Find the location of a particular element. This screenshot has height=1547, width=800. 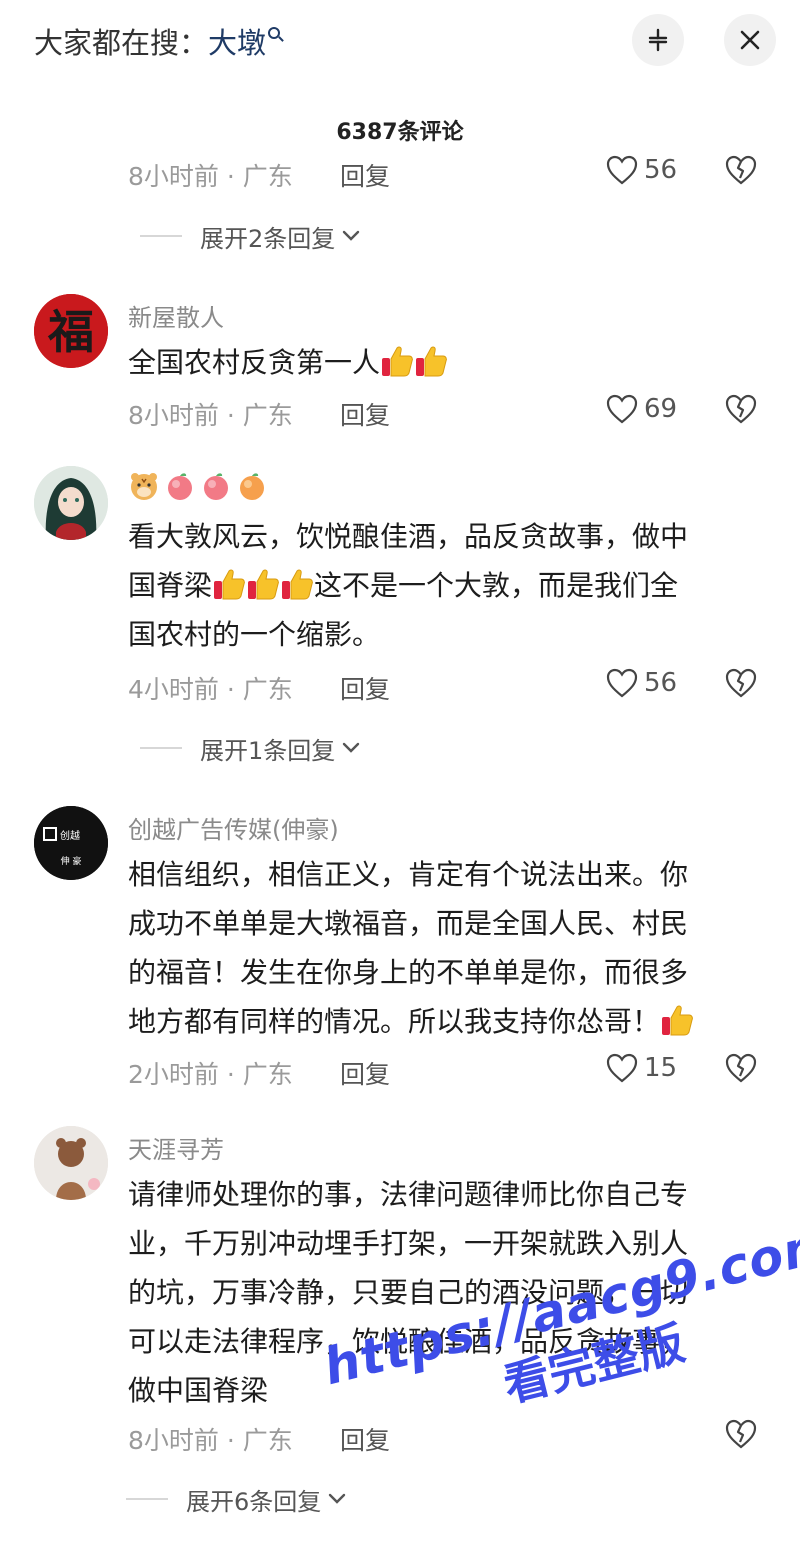

comment-line: 国脊梁 这不是一个大敦，而是我们全 is located at coordinates (443, 585).